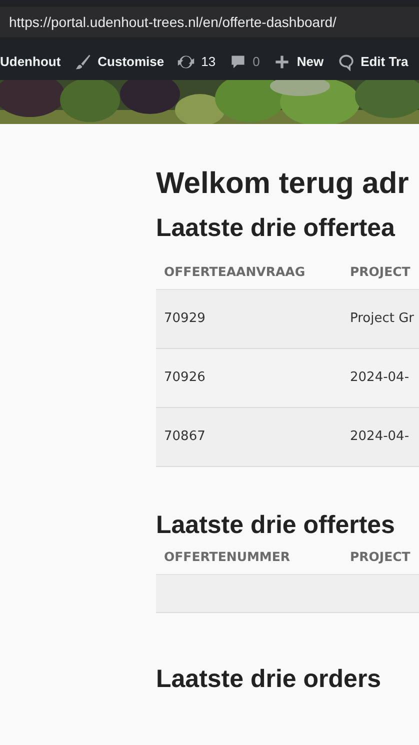 The image size is (419, 745). Describe the element at coordinates (237, 61) in the screenshot. I see `comment-icon` at that location.